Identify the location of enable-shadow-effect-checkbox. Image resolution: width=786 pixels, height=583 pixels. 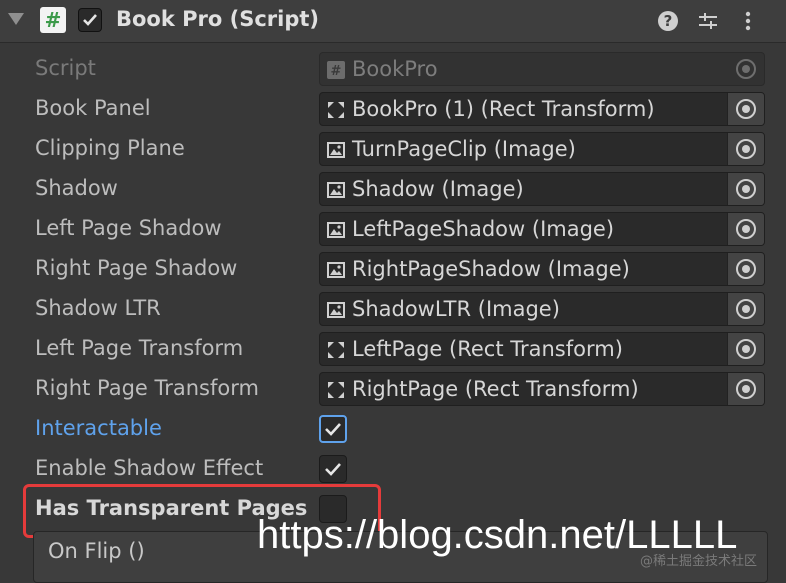
(333, 469).